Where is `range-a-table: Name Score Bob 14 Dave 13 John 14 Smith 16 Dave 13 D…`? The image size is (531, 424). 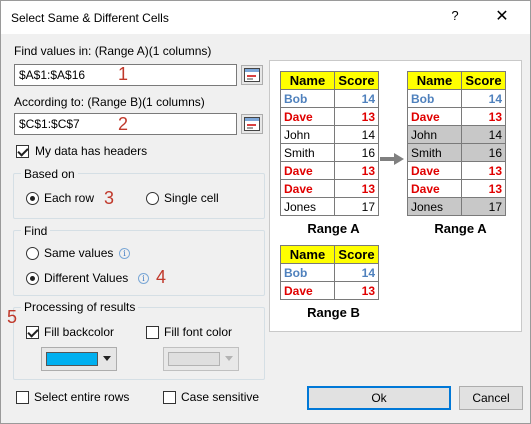 range-a-table: Name Score Bob 14 Dave 13 John 14 Smith 16 Dave 13 D… is located at coordinates (329, 143).